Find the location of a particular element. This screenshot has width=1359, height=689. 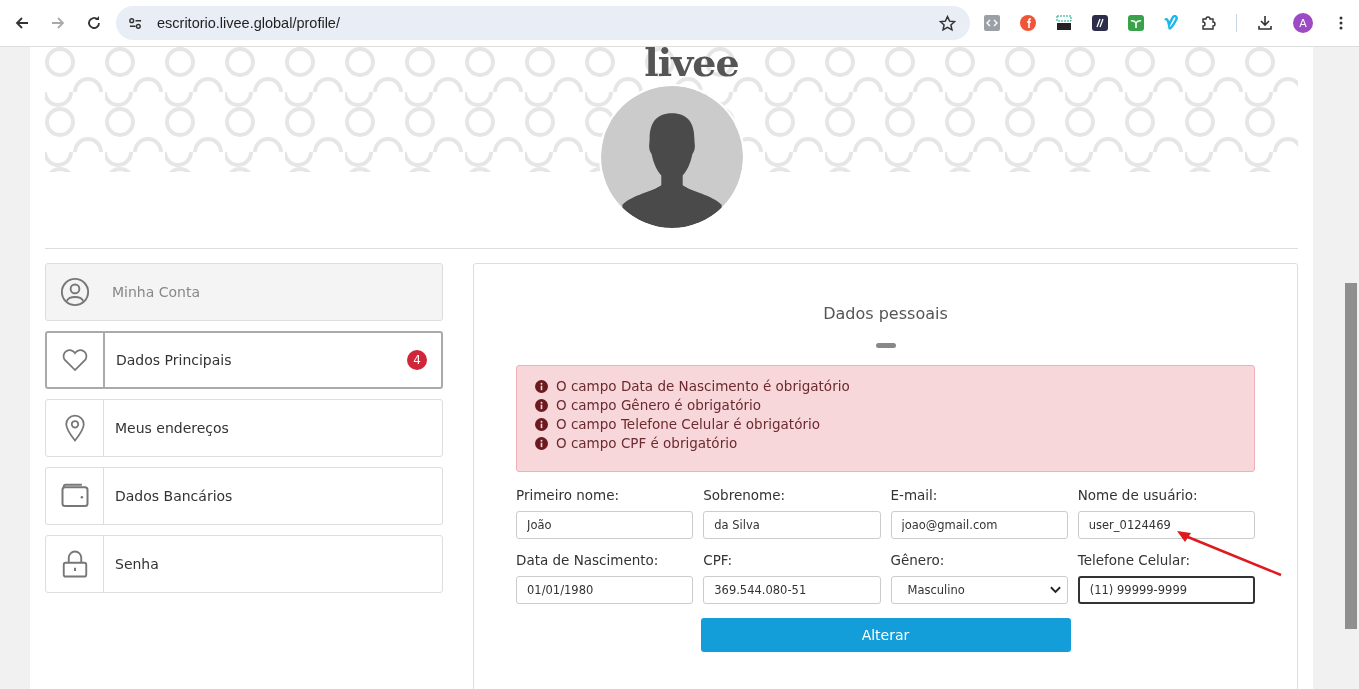

code-icon is located at coordinates (992, 23).